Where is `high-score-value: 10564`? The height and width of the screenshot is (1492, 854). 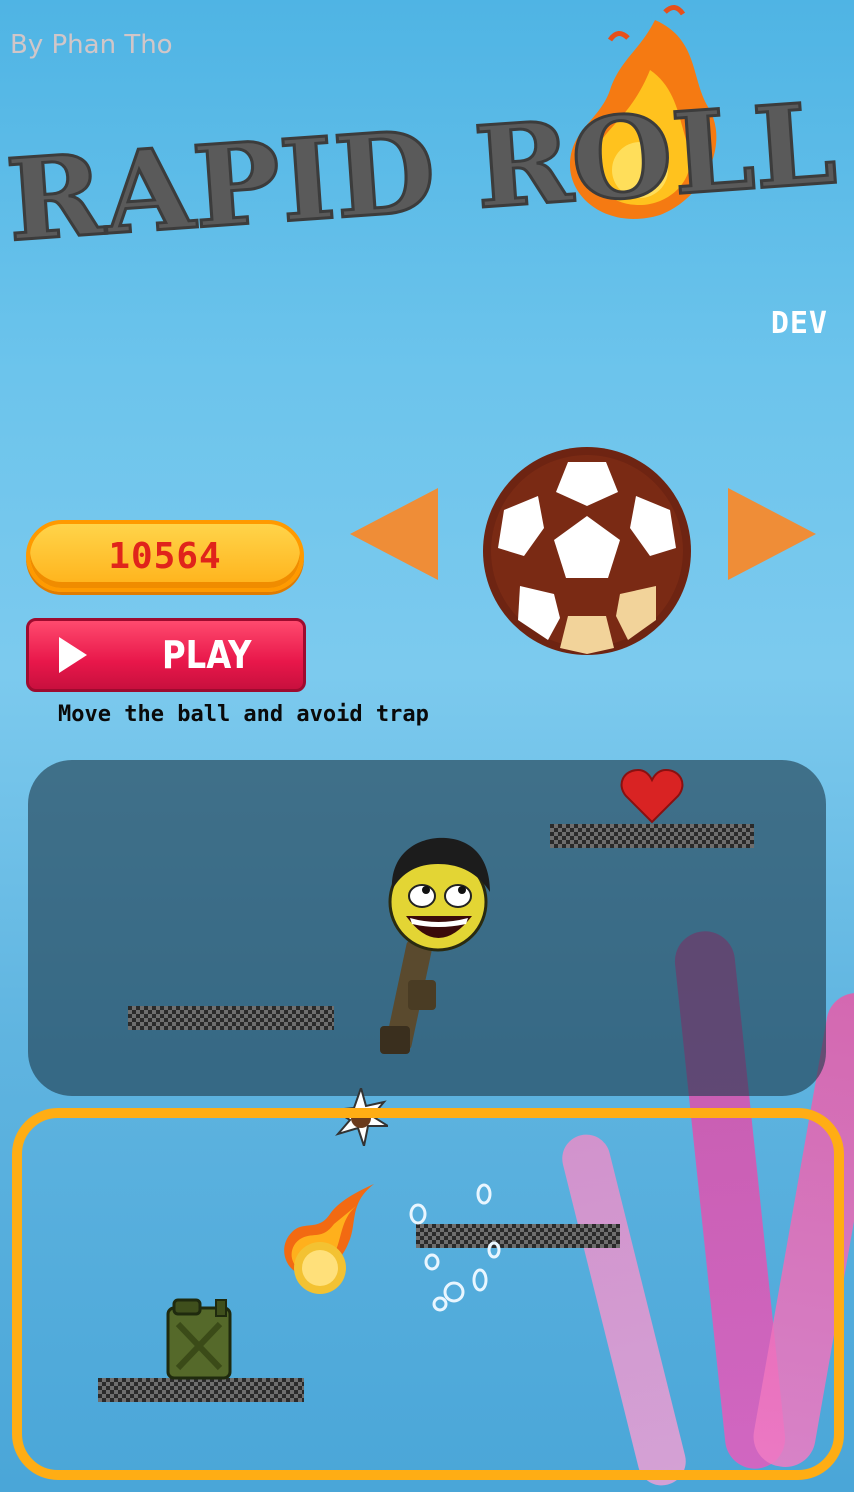
high-score-value: 10564 is located at coordinates (165, 556).